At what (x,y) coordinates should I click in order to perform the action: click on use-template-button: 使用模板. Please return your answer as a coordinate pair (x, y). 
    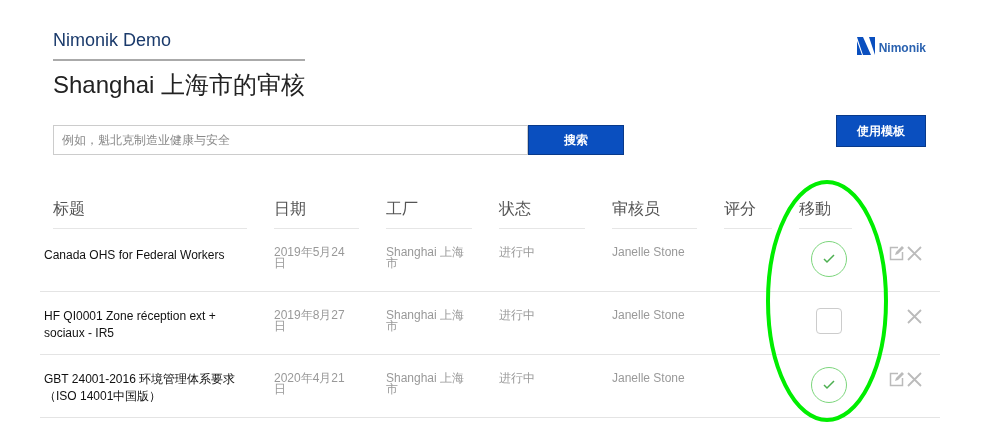
    Looking at the image, I should click on (881, 131).